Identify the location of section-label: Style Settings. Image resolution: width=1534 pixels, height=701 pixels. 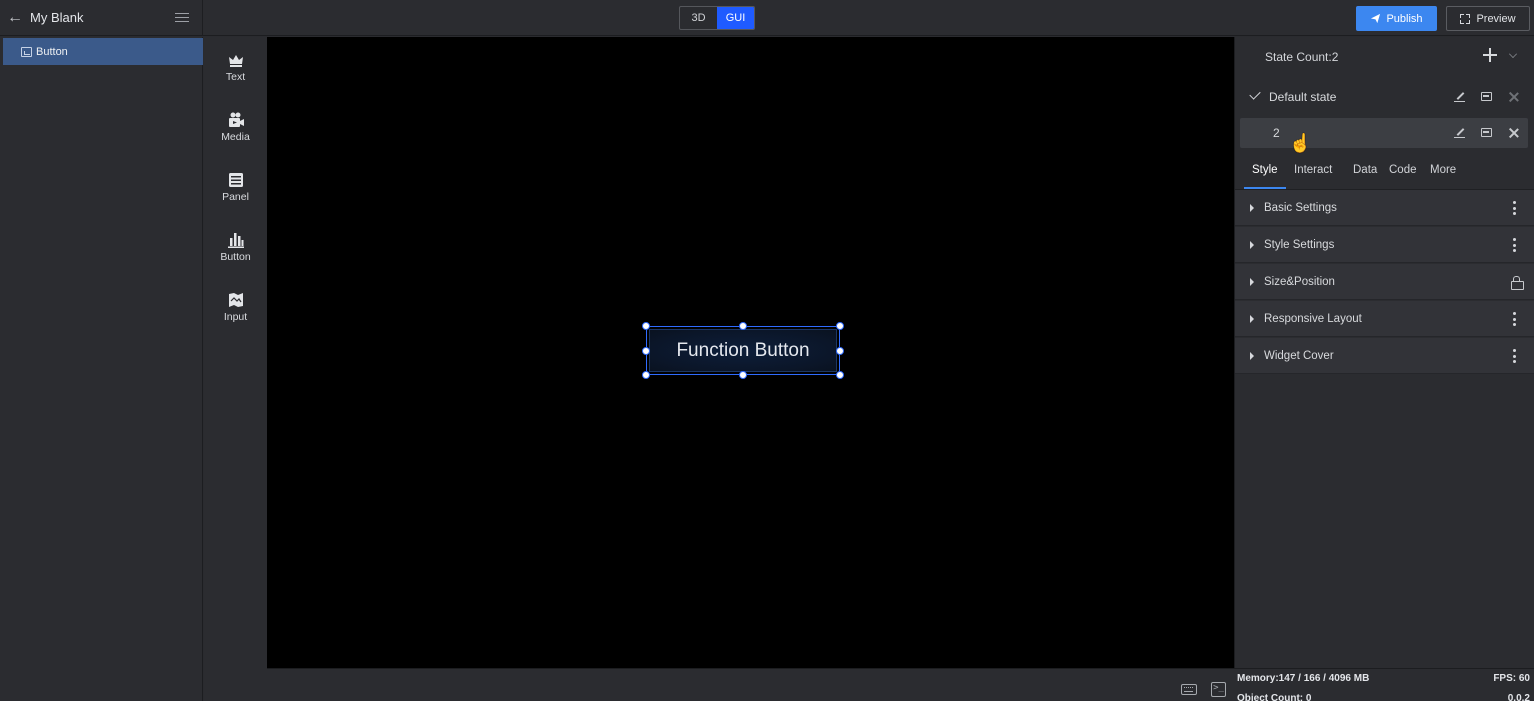
(1299, 244).